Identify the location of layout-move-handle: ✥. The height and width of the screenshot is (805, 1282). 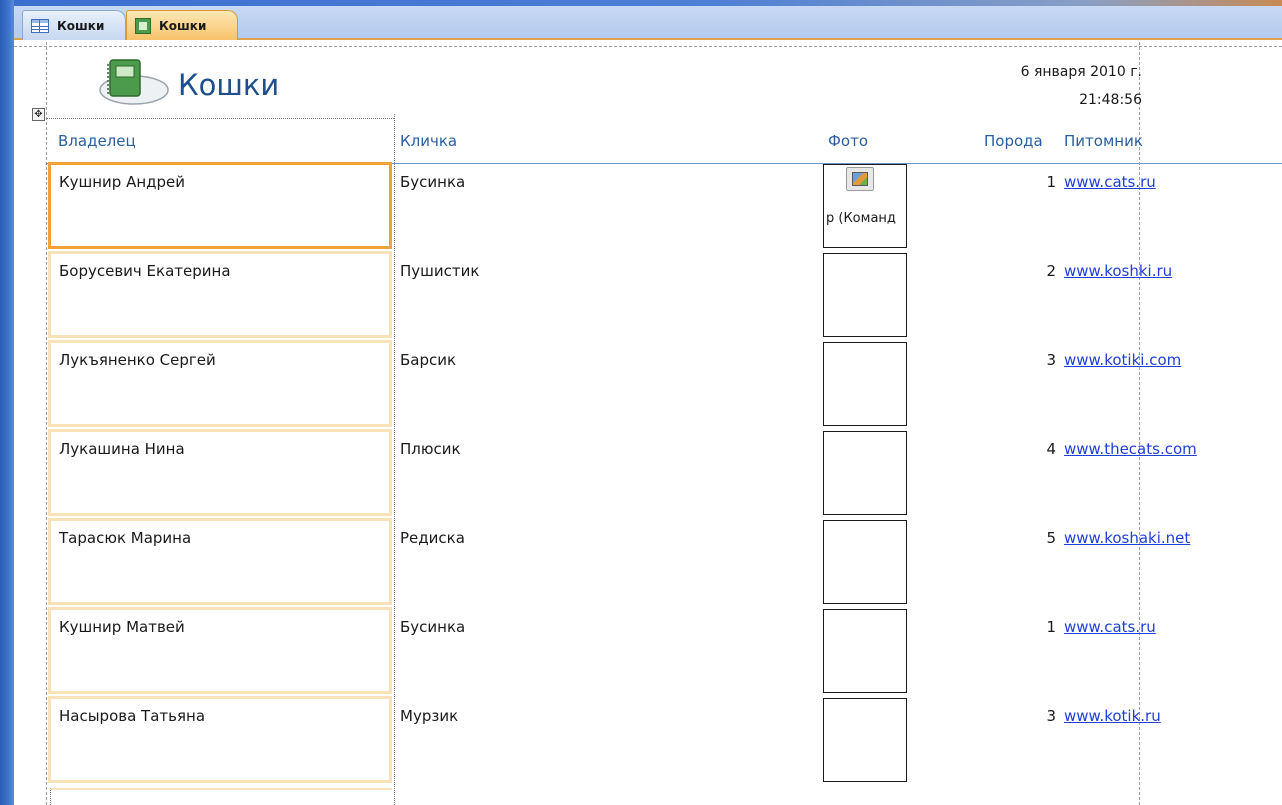
(38, 114).